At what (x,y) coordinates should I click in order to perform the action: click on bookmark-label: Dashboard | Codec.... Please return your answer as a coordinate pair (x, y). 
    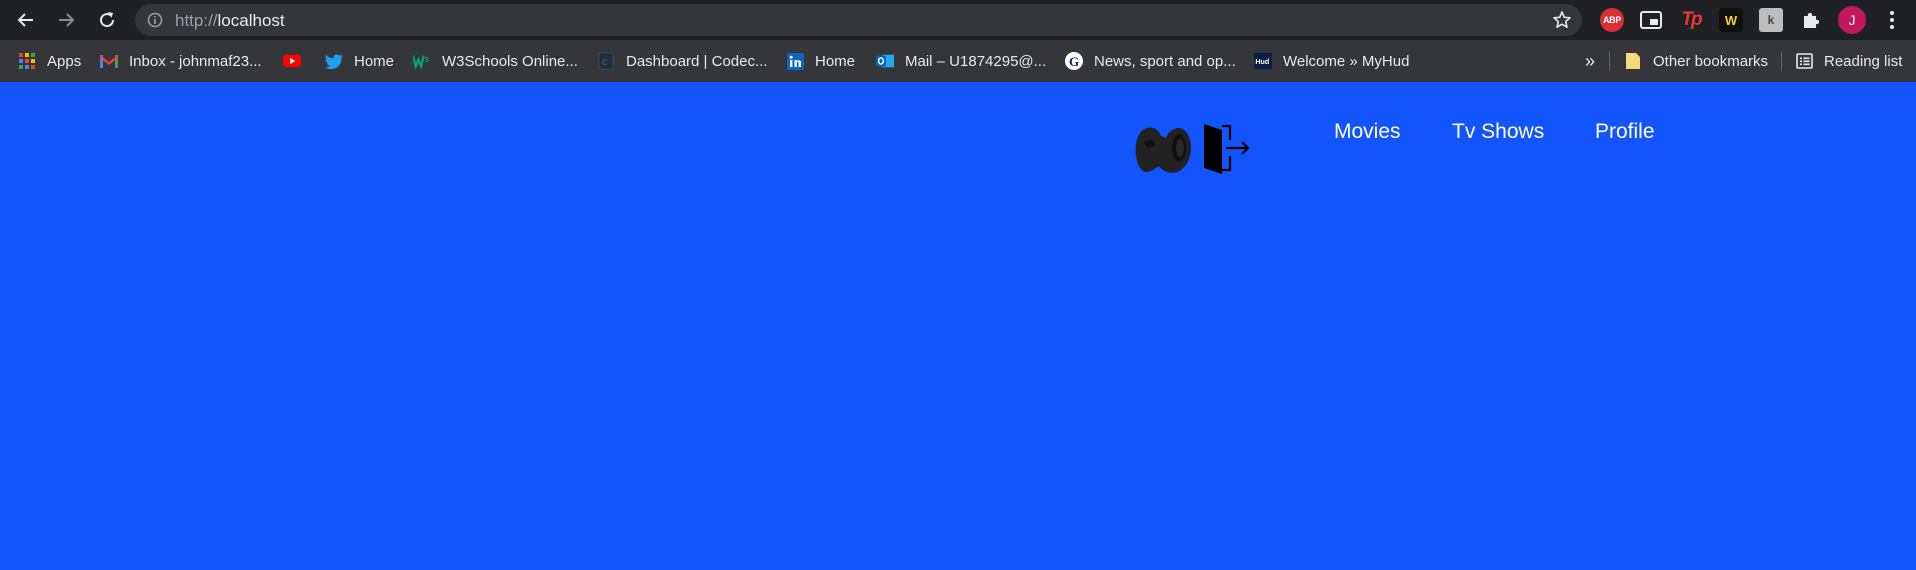
    Looking at the image, I should click on (697, 61).